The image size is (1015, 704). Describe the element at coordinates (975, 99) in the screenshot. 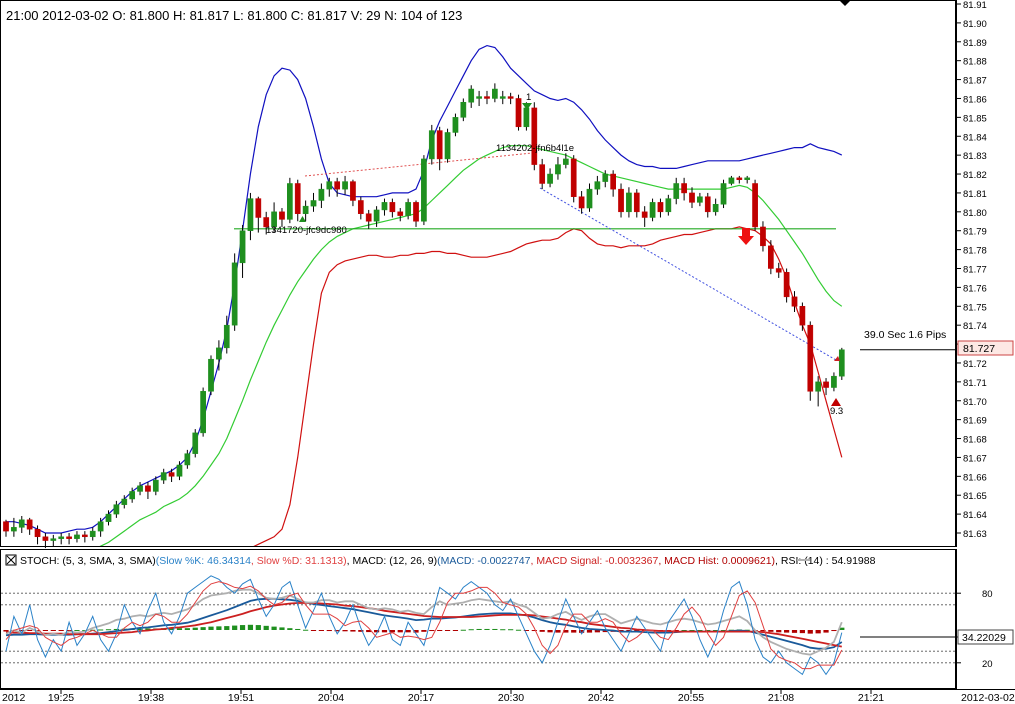

I see `price-tick-label: 81.86` at that location.